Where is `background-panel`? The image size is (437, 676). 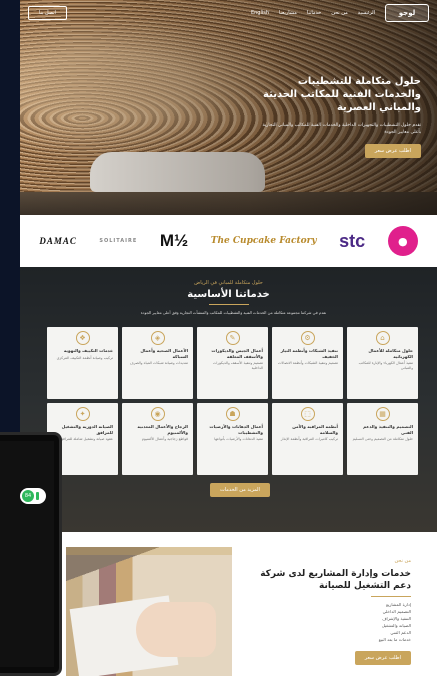
background-panel is located at coordinates (10, 216).